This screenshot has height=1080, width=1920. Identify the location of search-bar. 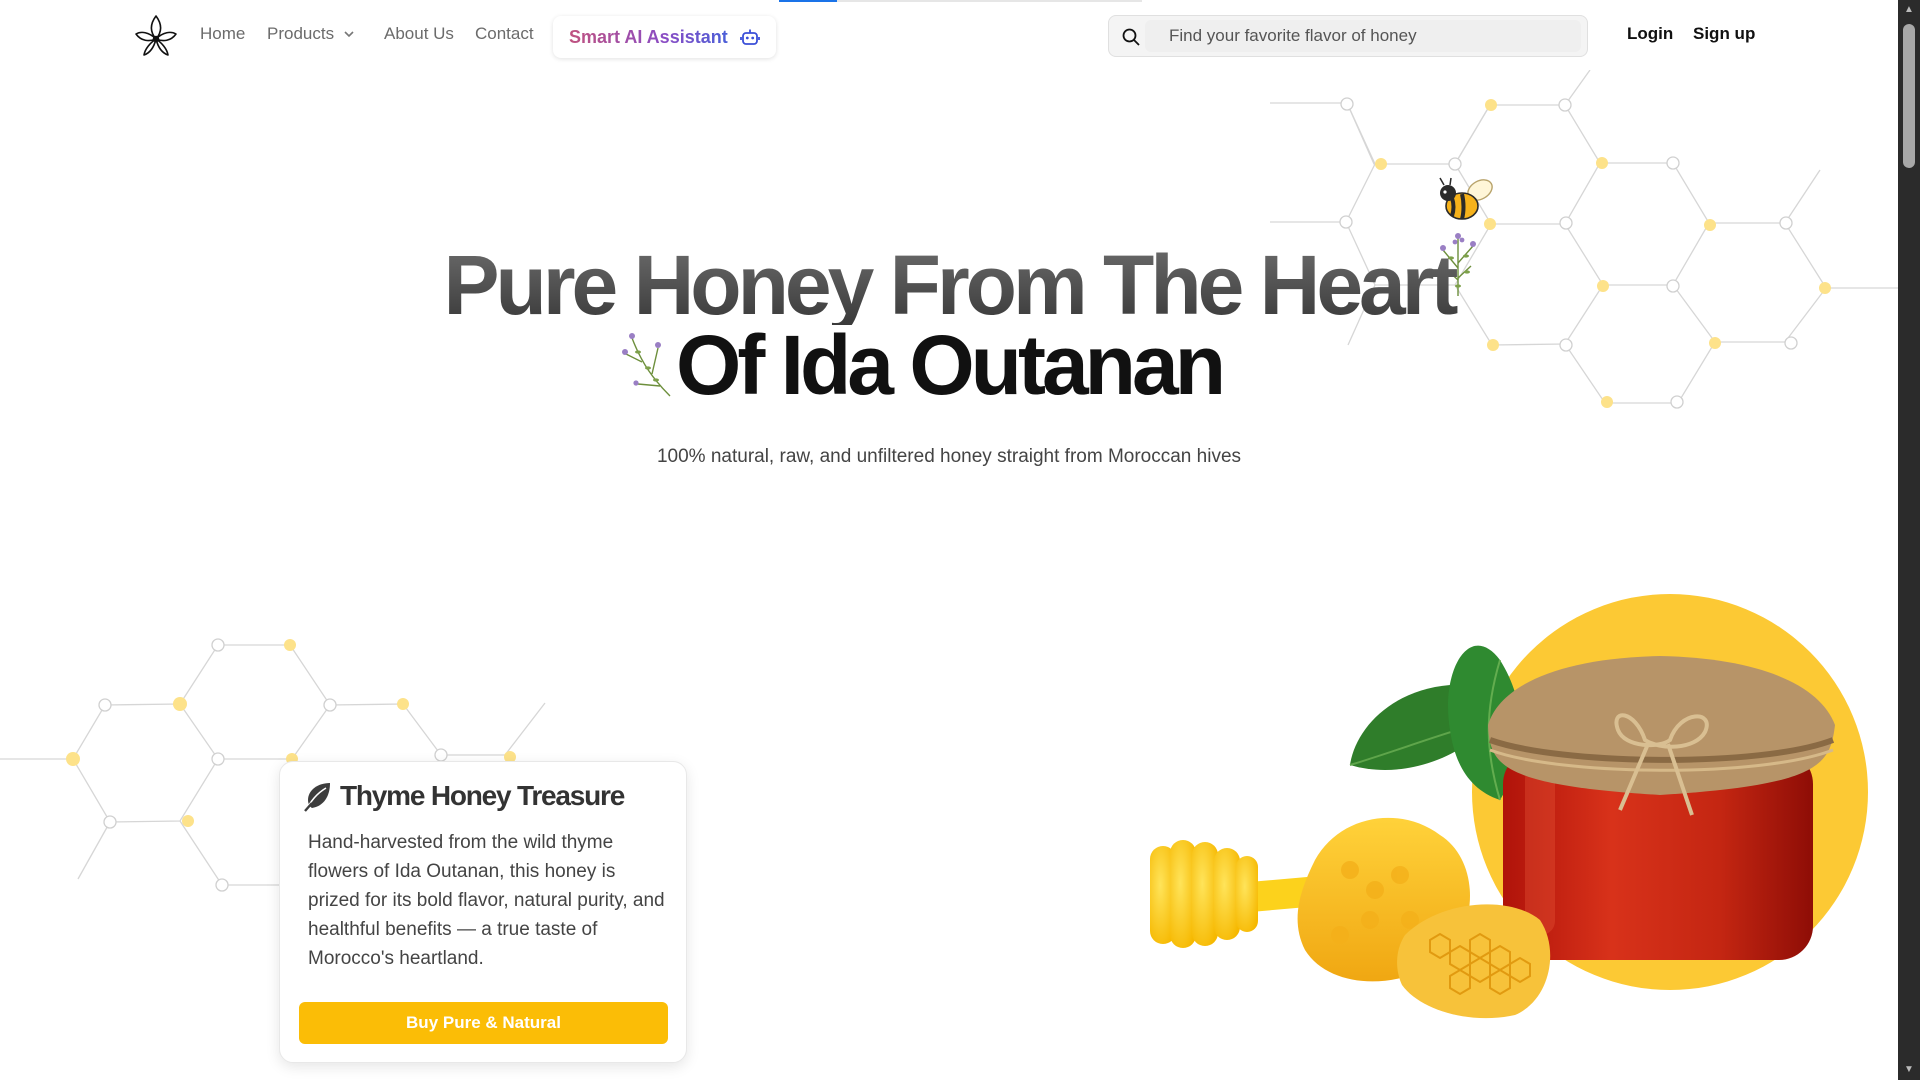
(1348, 36).